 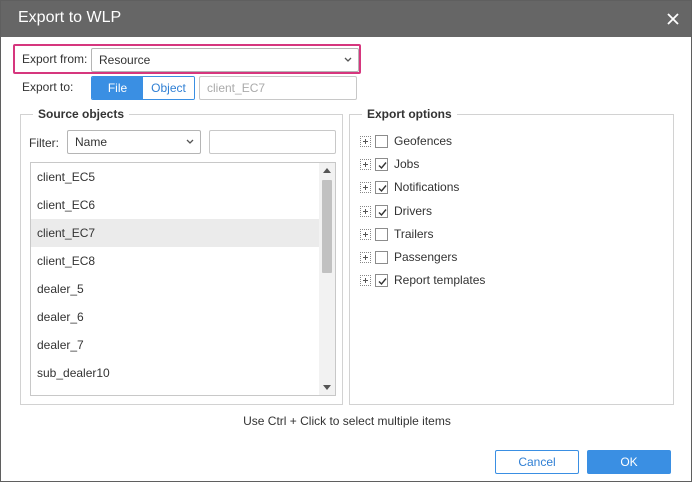 I want to click on object-button: Object, so click(x=168, y=88).